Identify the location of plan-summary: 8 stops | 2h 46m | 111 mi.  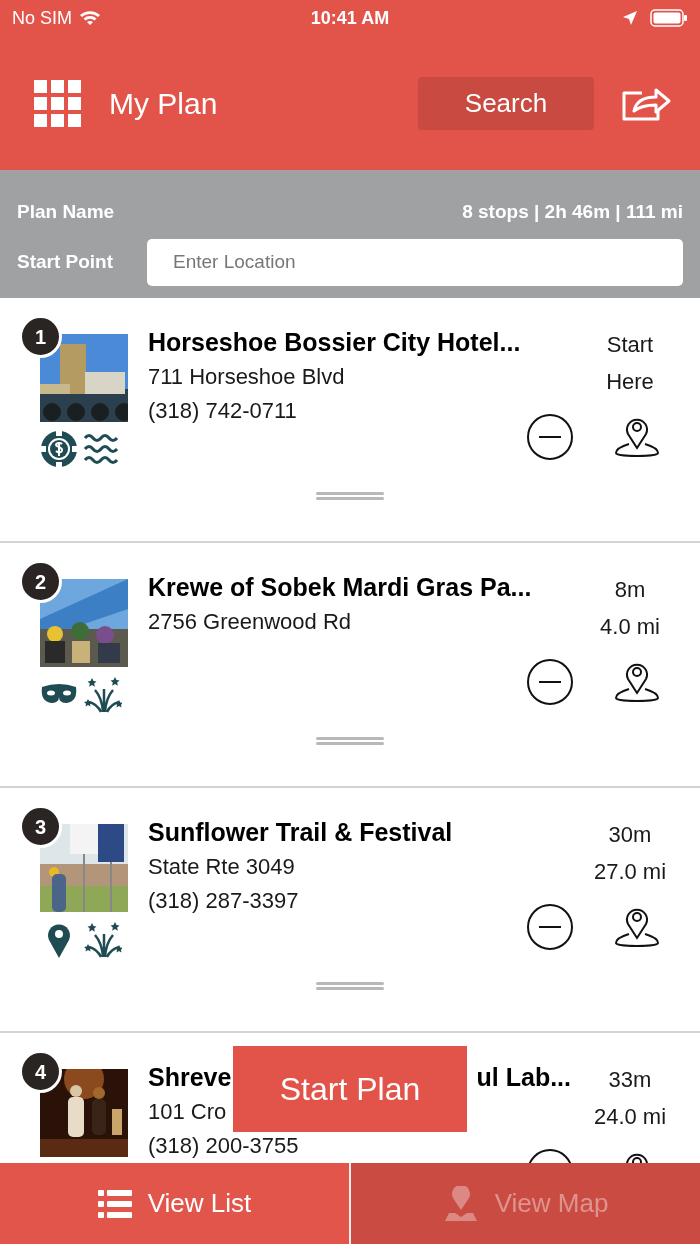
(572, 212).